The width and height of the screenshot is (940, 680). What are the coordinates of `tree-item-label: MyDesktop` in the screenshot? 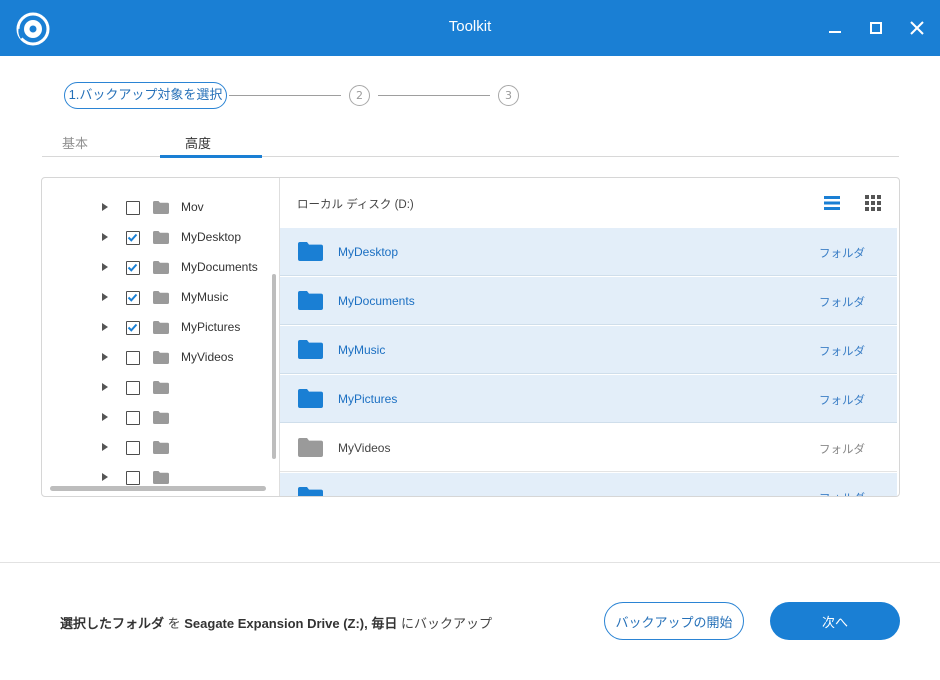 It's located at (211, 237).